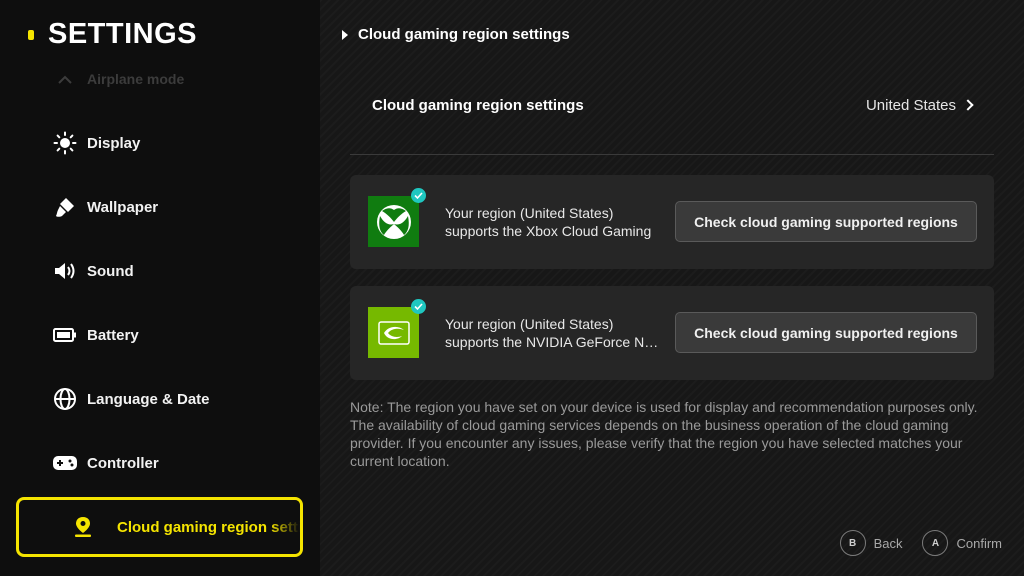 The height and width of the screenshot is (576, 1024). I want to click on region-setting-label: Cloud gaming region settings, so click(478, 105).